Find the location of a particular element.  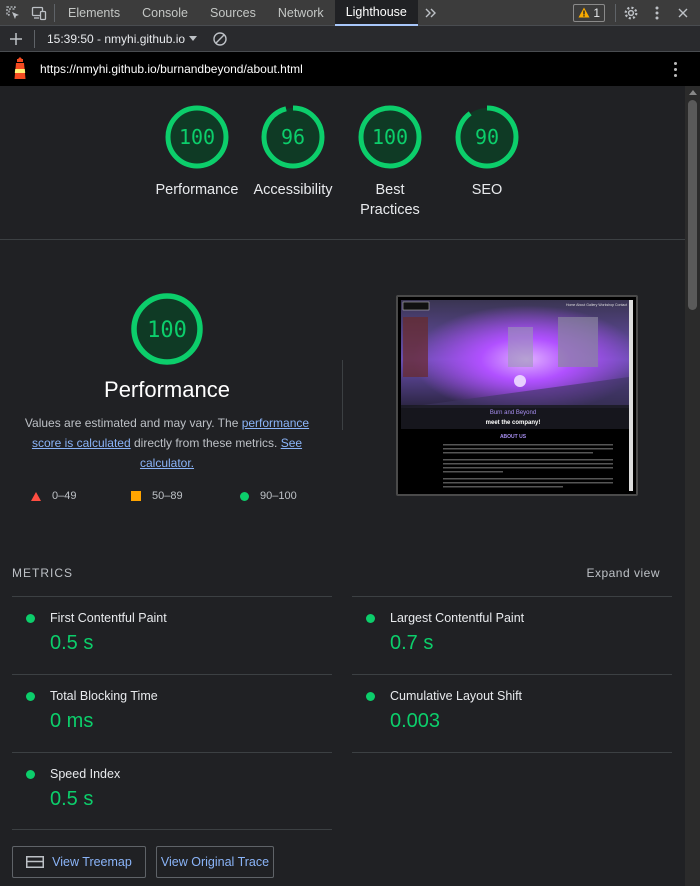

warning-count: 1 is located at coordinates (596, 12).